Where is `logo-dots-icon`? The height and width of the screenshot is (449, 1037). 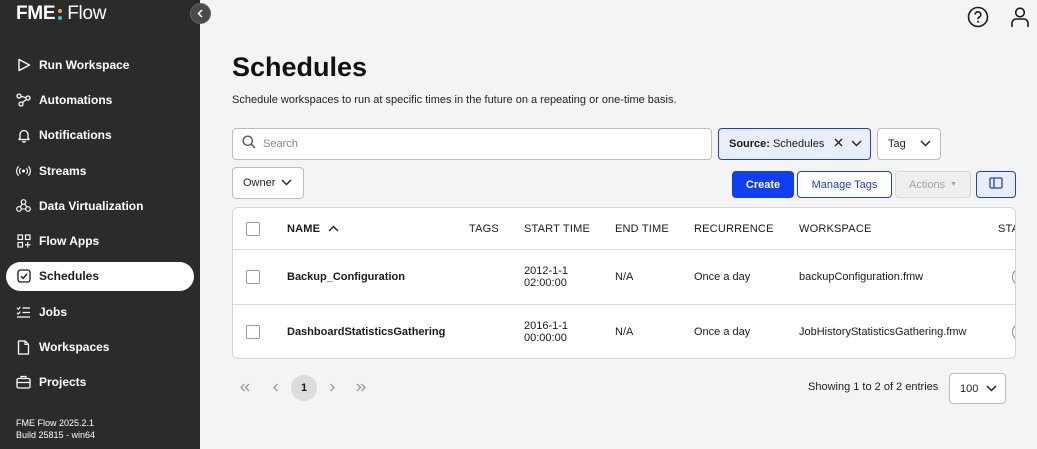 logo-dots-icon is located at coordinates (60, 14).